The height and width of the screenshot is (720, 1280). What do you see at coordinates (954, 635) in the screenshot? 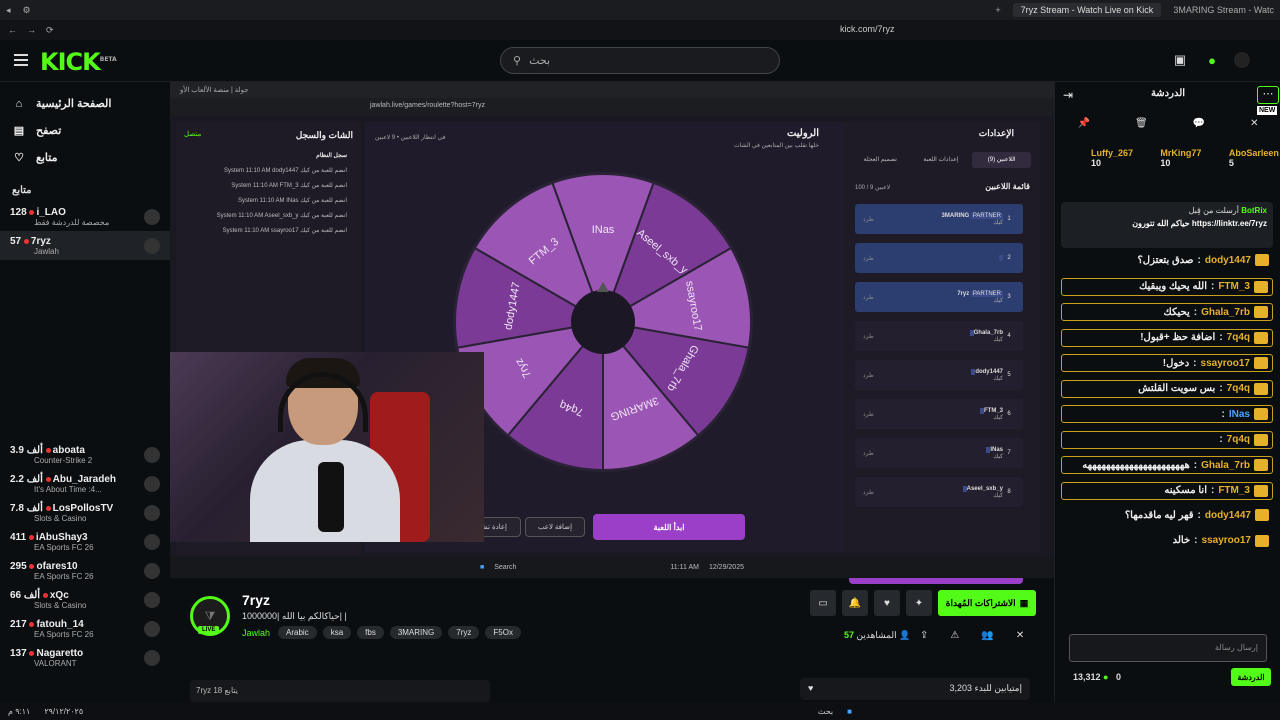
I see `report-icon: ⚠` at bounding box center [954, 635].